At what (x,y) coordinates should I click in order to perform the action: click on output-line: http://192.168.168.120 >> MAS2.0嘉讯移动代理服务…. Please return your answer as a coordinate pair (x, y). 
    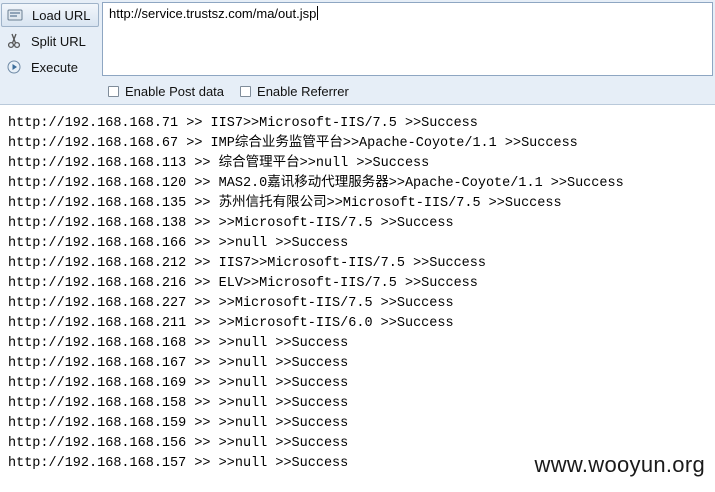
    Looking at the image, I should click on (316, 183).